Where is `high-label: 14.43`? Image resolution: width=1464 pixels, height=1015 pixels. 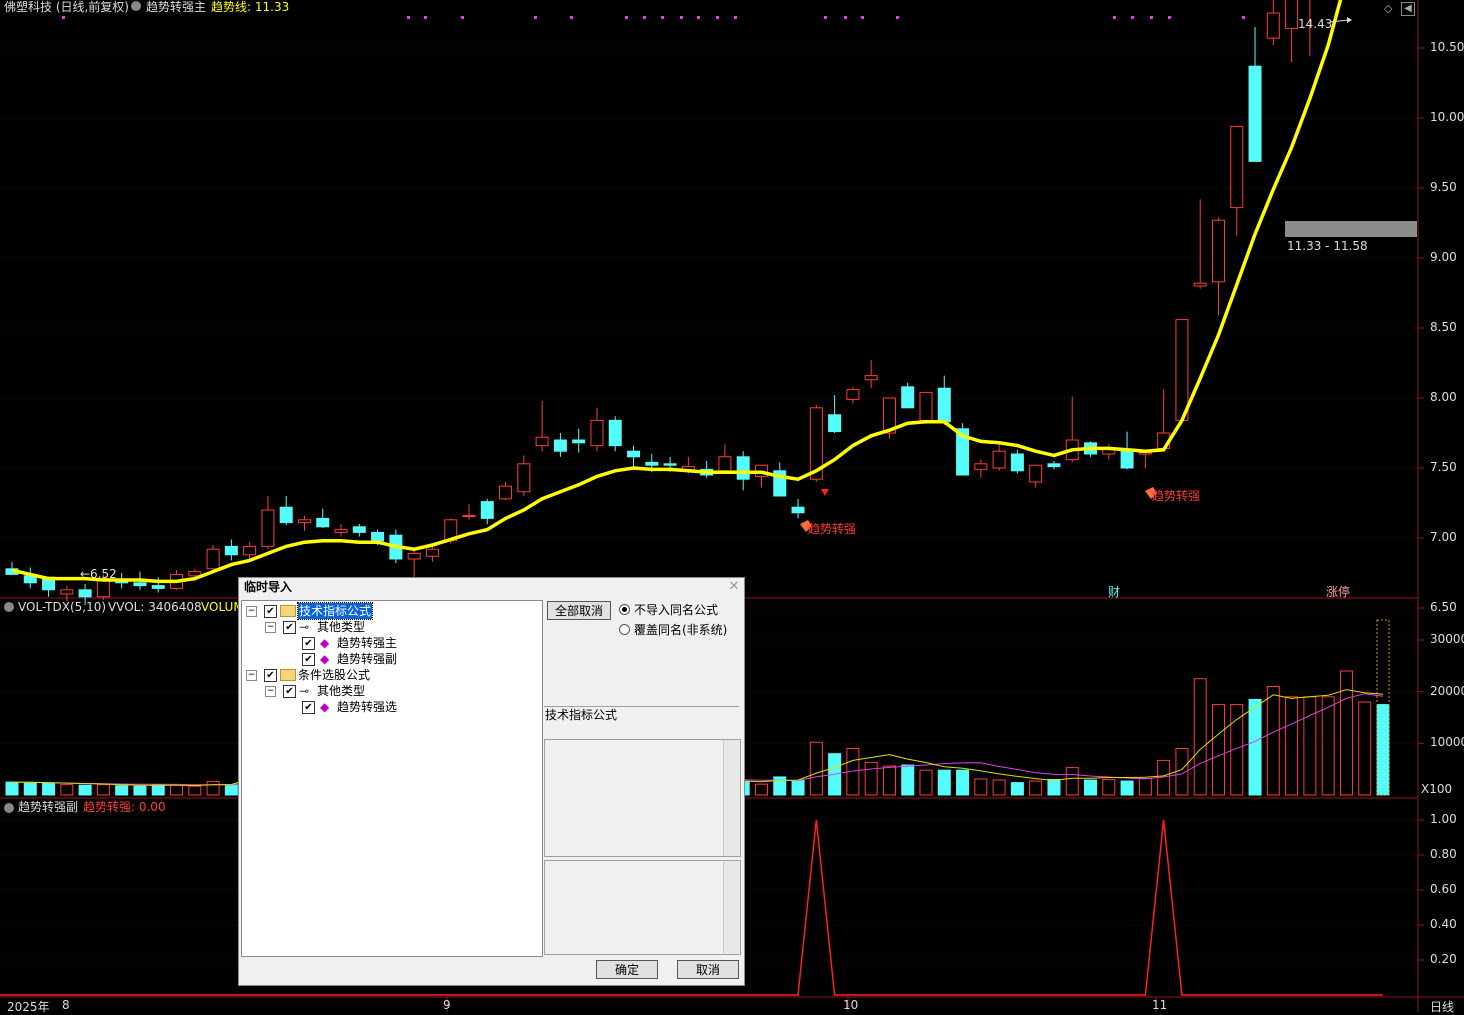
high-label: 14.43 is located at coordinates (1315, 24).